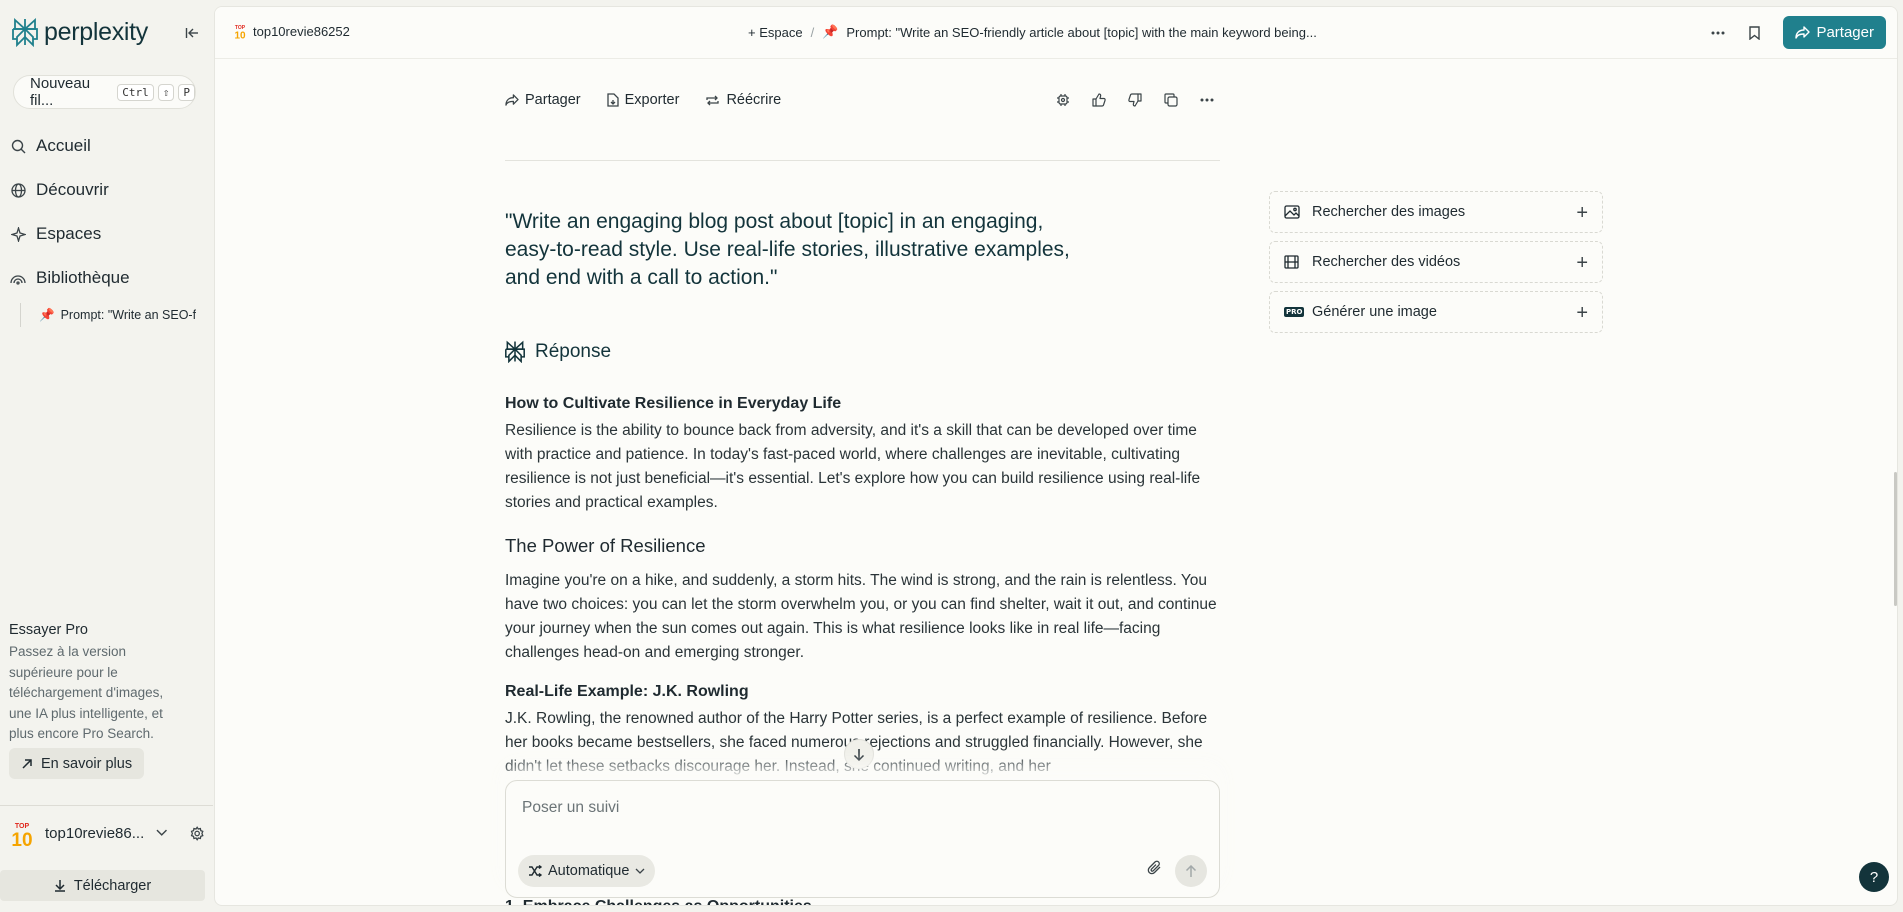 The height and width of the screenshot is (912, 1903). I want to click on ellipsis-icon, so click(1207, 100).